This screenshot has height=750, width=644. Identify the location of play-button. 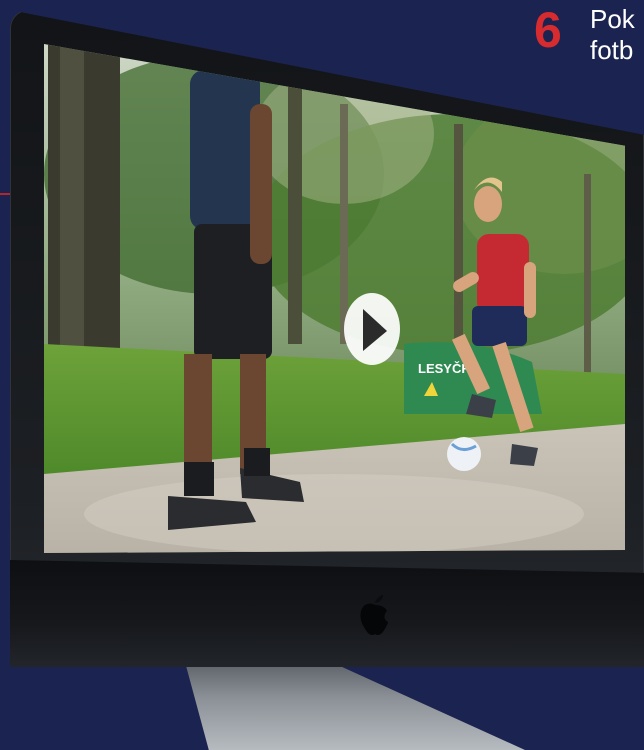
(372, 329).